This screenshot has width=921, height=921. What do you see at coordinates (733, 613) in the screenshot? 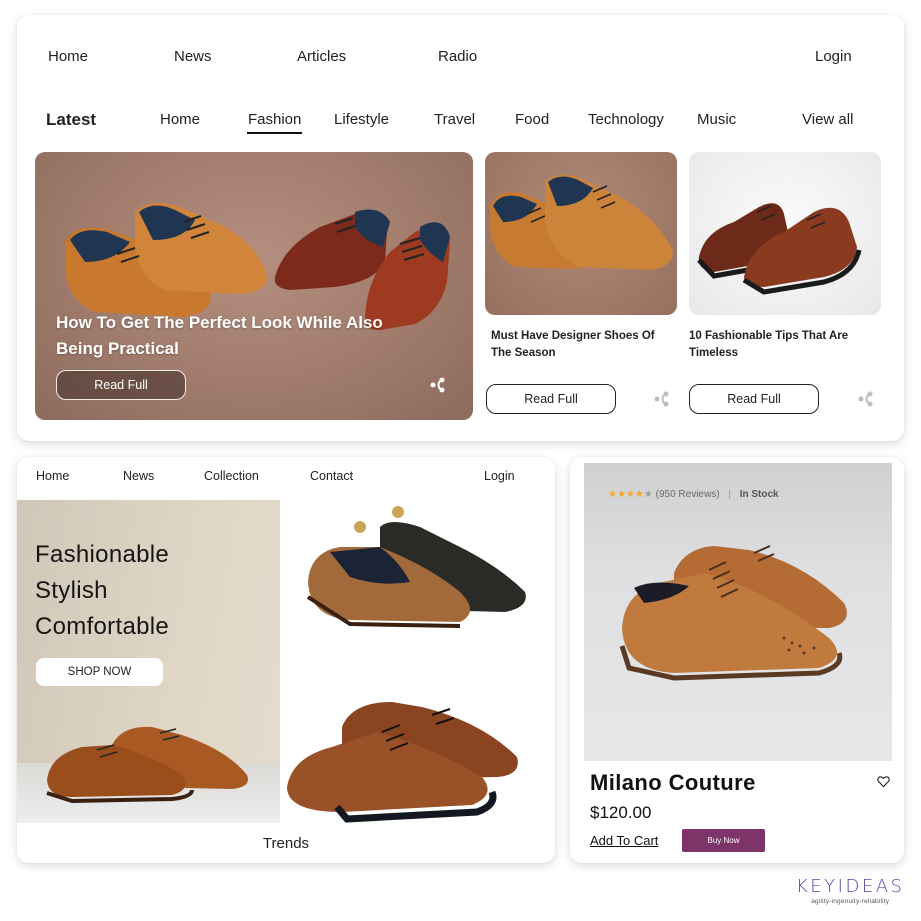
I see `milano-couture-shoes-image` at bounding box center [733, 613].